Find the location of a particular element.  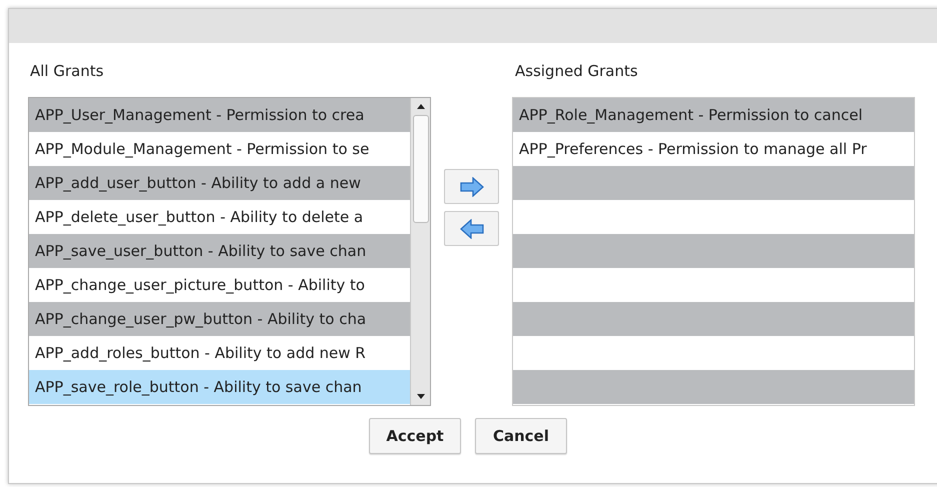

list-label: All Grants is located at coordinates (67, 71).